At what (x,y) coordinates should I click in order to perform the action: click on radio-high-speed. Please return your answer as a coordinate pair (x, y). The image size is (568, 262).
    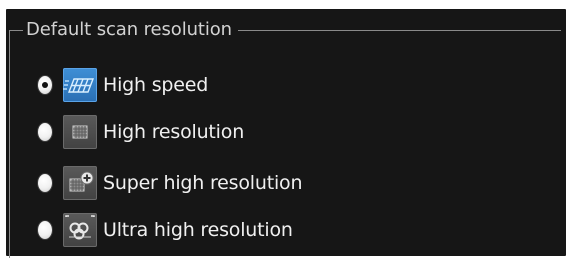
    Looking at the image, I should click on (45, 85).